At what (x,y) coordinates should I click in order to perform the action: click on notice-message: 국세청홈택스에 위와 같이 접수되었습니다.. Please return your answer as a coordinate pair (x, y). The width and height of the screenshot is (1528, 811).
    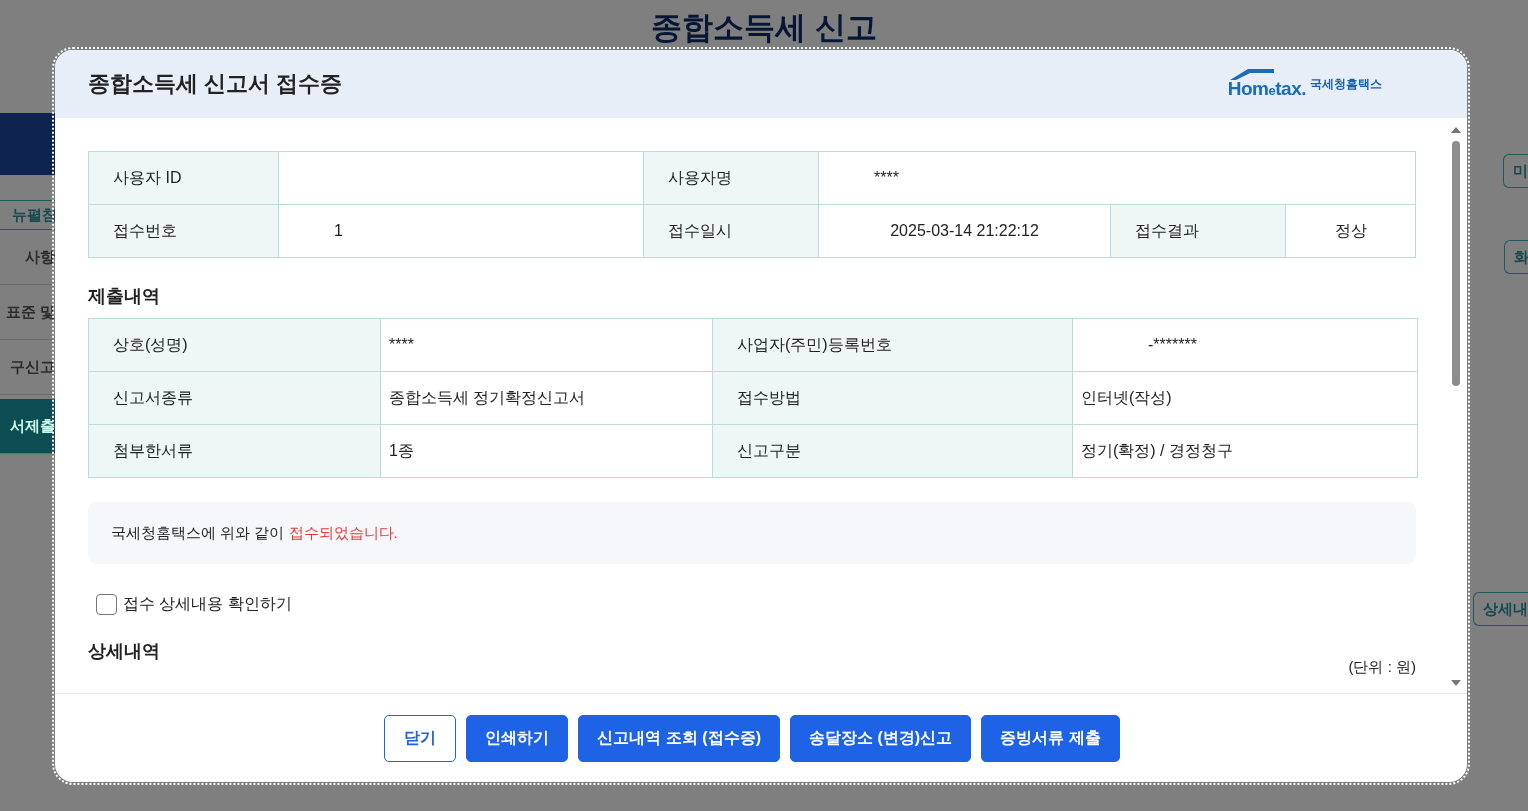
    Looking at the image, I should click on (752, 533).